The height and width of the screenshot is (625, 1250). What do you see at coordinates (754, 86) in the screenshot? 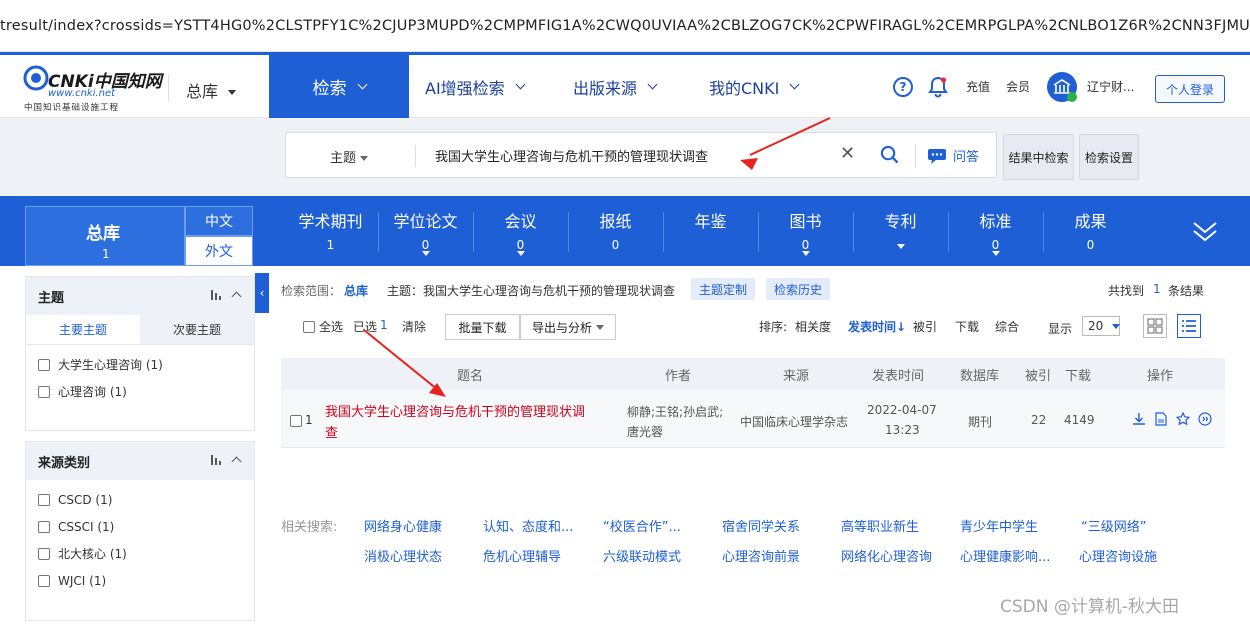
I see `nav-my-cnki: 我的CNKI` at bounding box center [754, 86].